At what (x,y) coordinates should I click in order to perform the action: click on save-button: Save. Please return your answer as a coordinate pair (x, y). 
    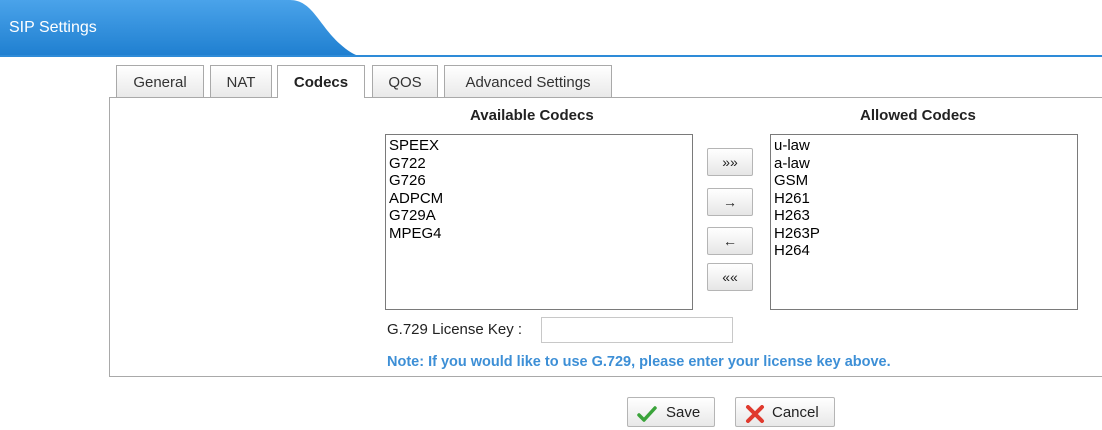
    Looking at the image, I should click on (671, 412).